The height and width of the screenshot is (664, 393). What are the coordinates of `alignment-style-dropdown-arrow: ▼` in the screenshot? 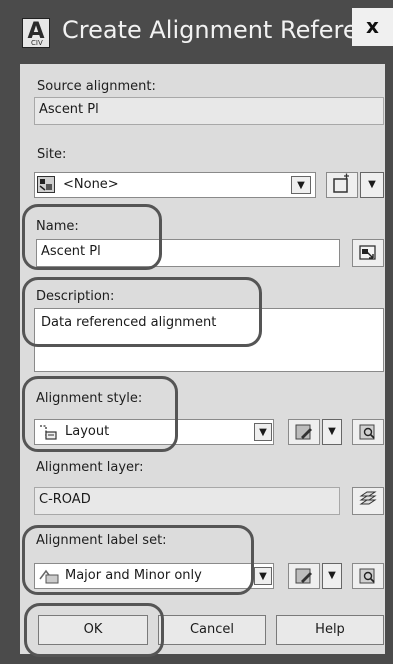 It's located at (263, 432).